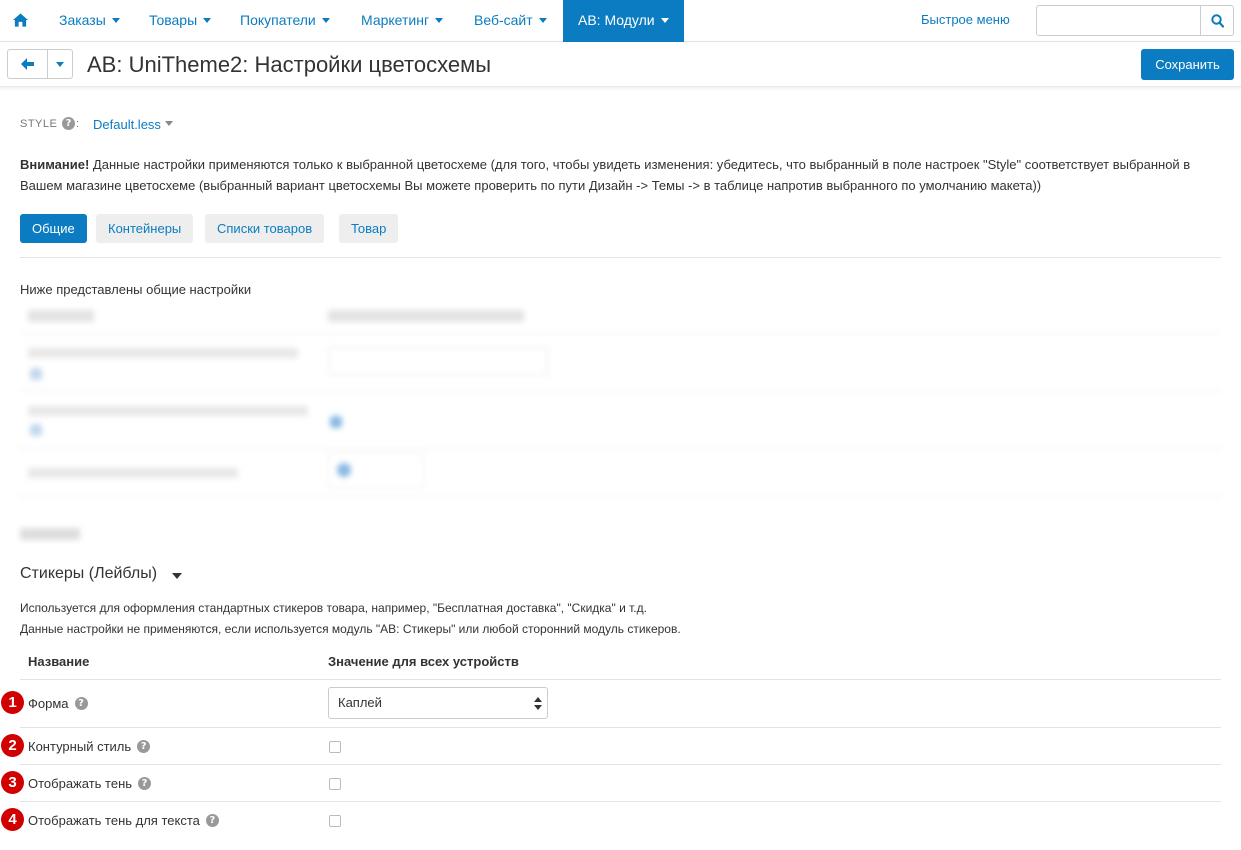  What do you see at coordinates (12, 745) in the screenshot?
I see `annotation-marker: 2` at bounding box center [12, 745].